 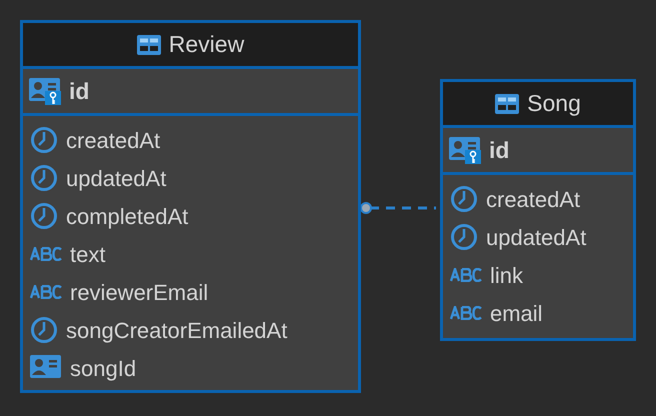 What do you see at coordinates (88, 254) in the screenshot?
I see `field-name: text` at bounding box center [88, 254].